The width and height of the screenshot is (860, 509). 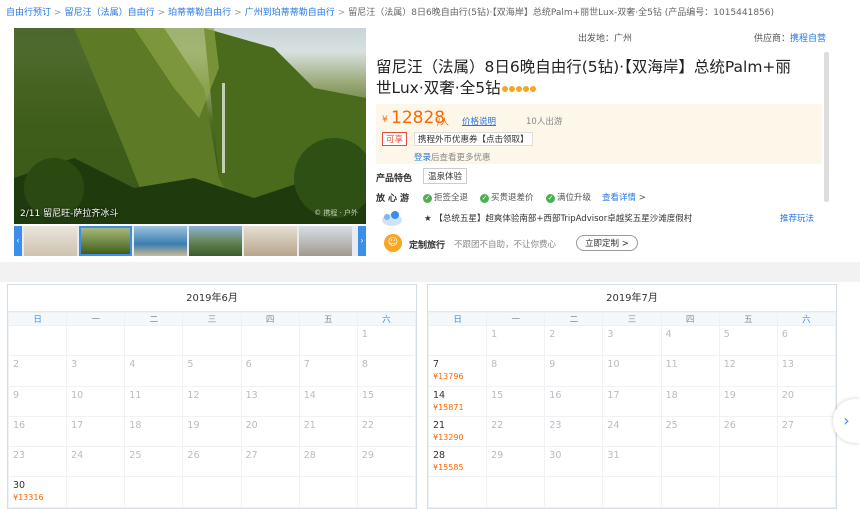 I want to click on breadcrumb-link-4: 广州到珀蒂蒂勒自由行, so click(x=290, y=13).